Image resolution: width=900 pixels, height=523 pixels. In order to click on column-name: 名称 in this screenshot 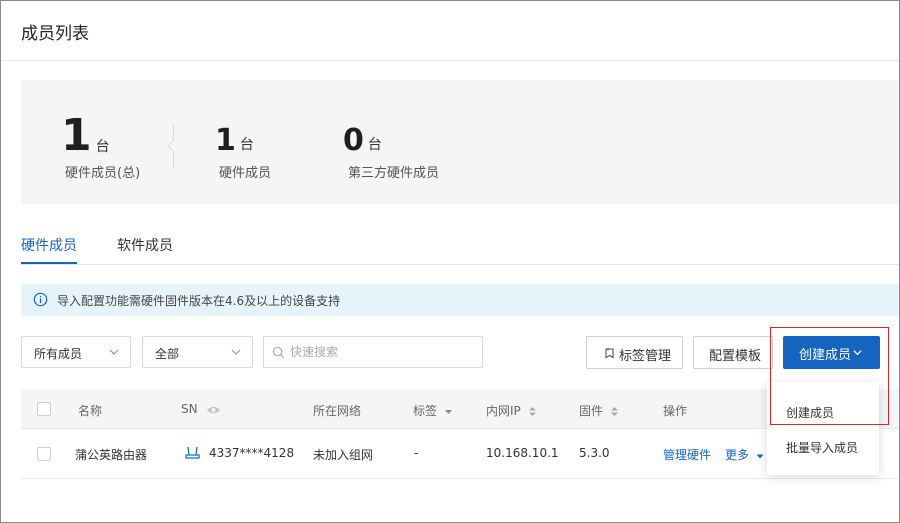, I will do `click(90, 411)`.